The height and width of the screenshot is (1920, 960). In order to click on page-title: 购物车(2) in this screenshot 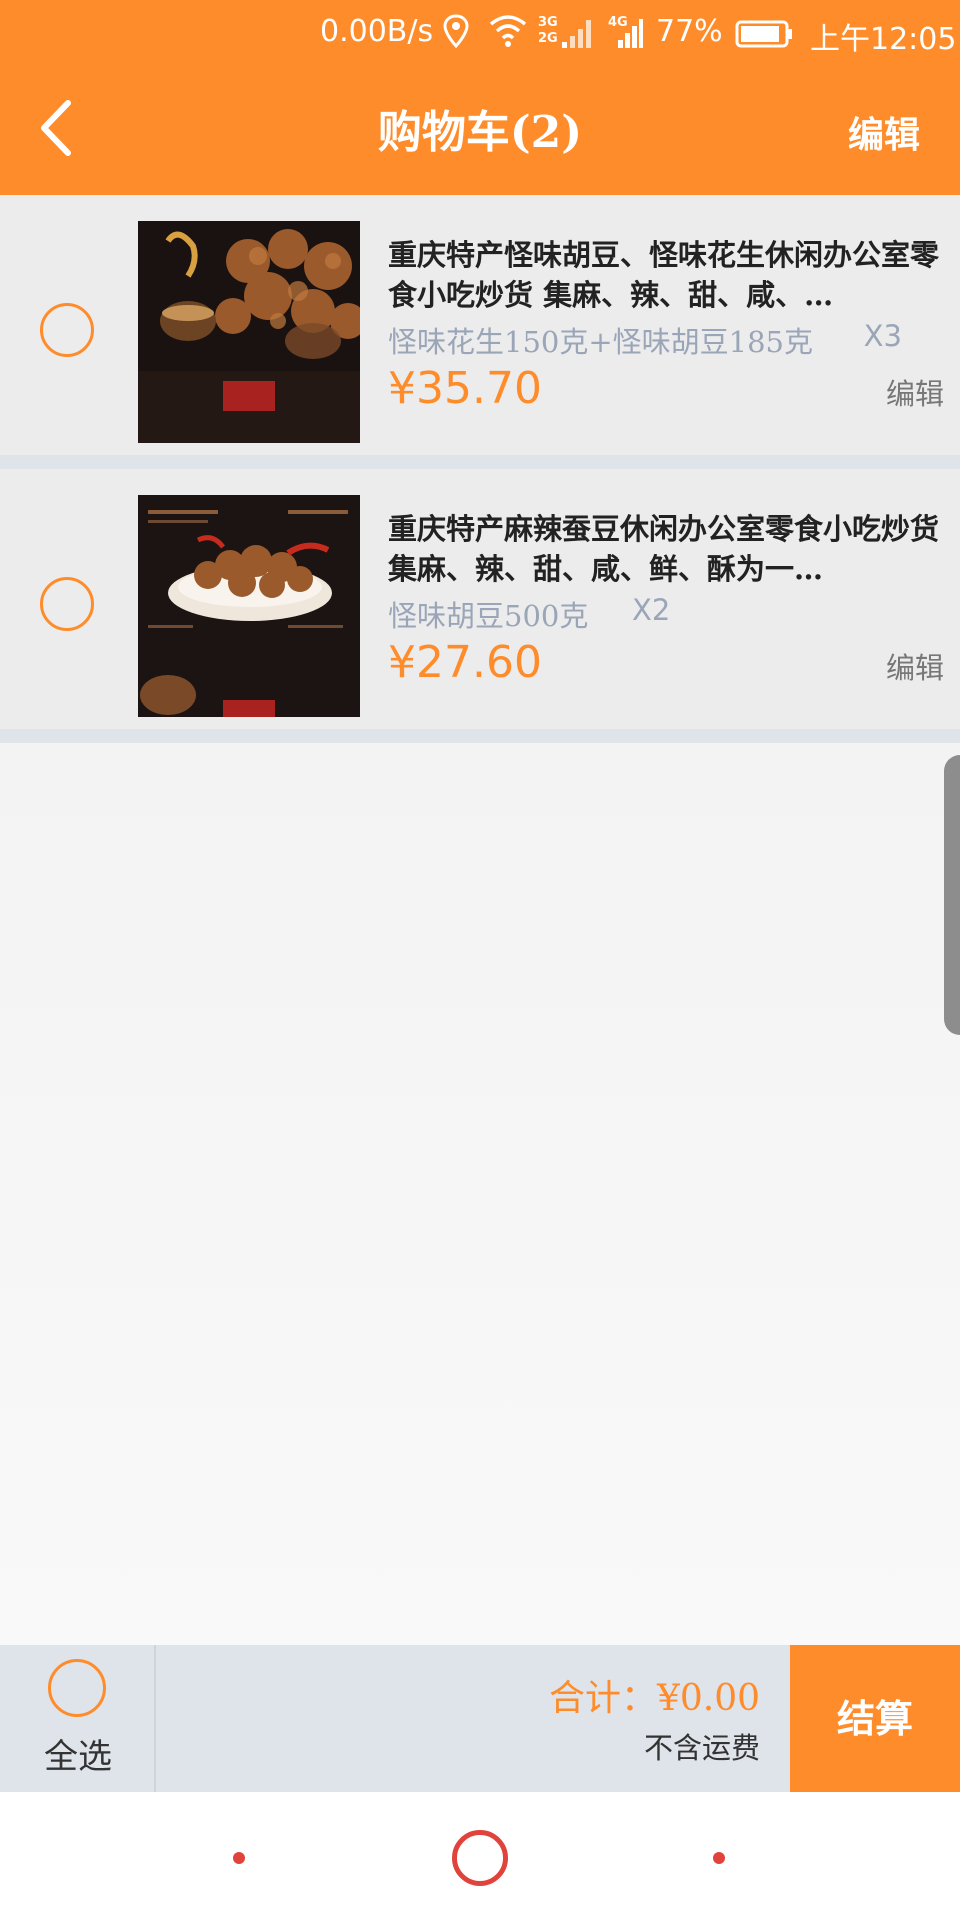, I will do `click(480, 132)`.